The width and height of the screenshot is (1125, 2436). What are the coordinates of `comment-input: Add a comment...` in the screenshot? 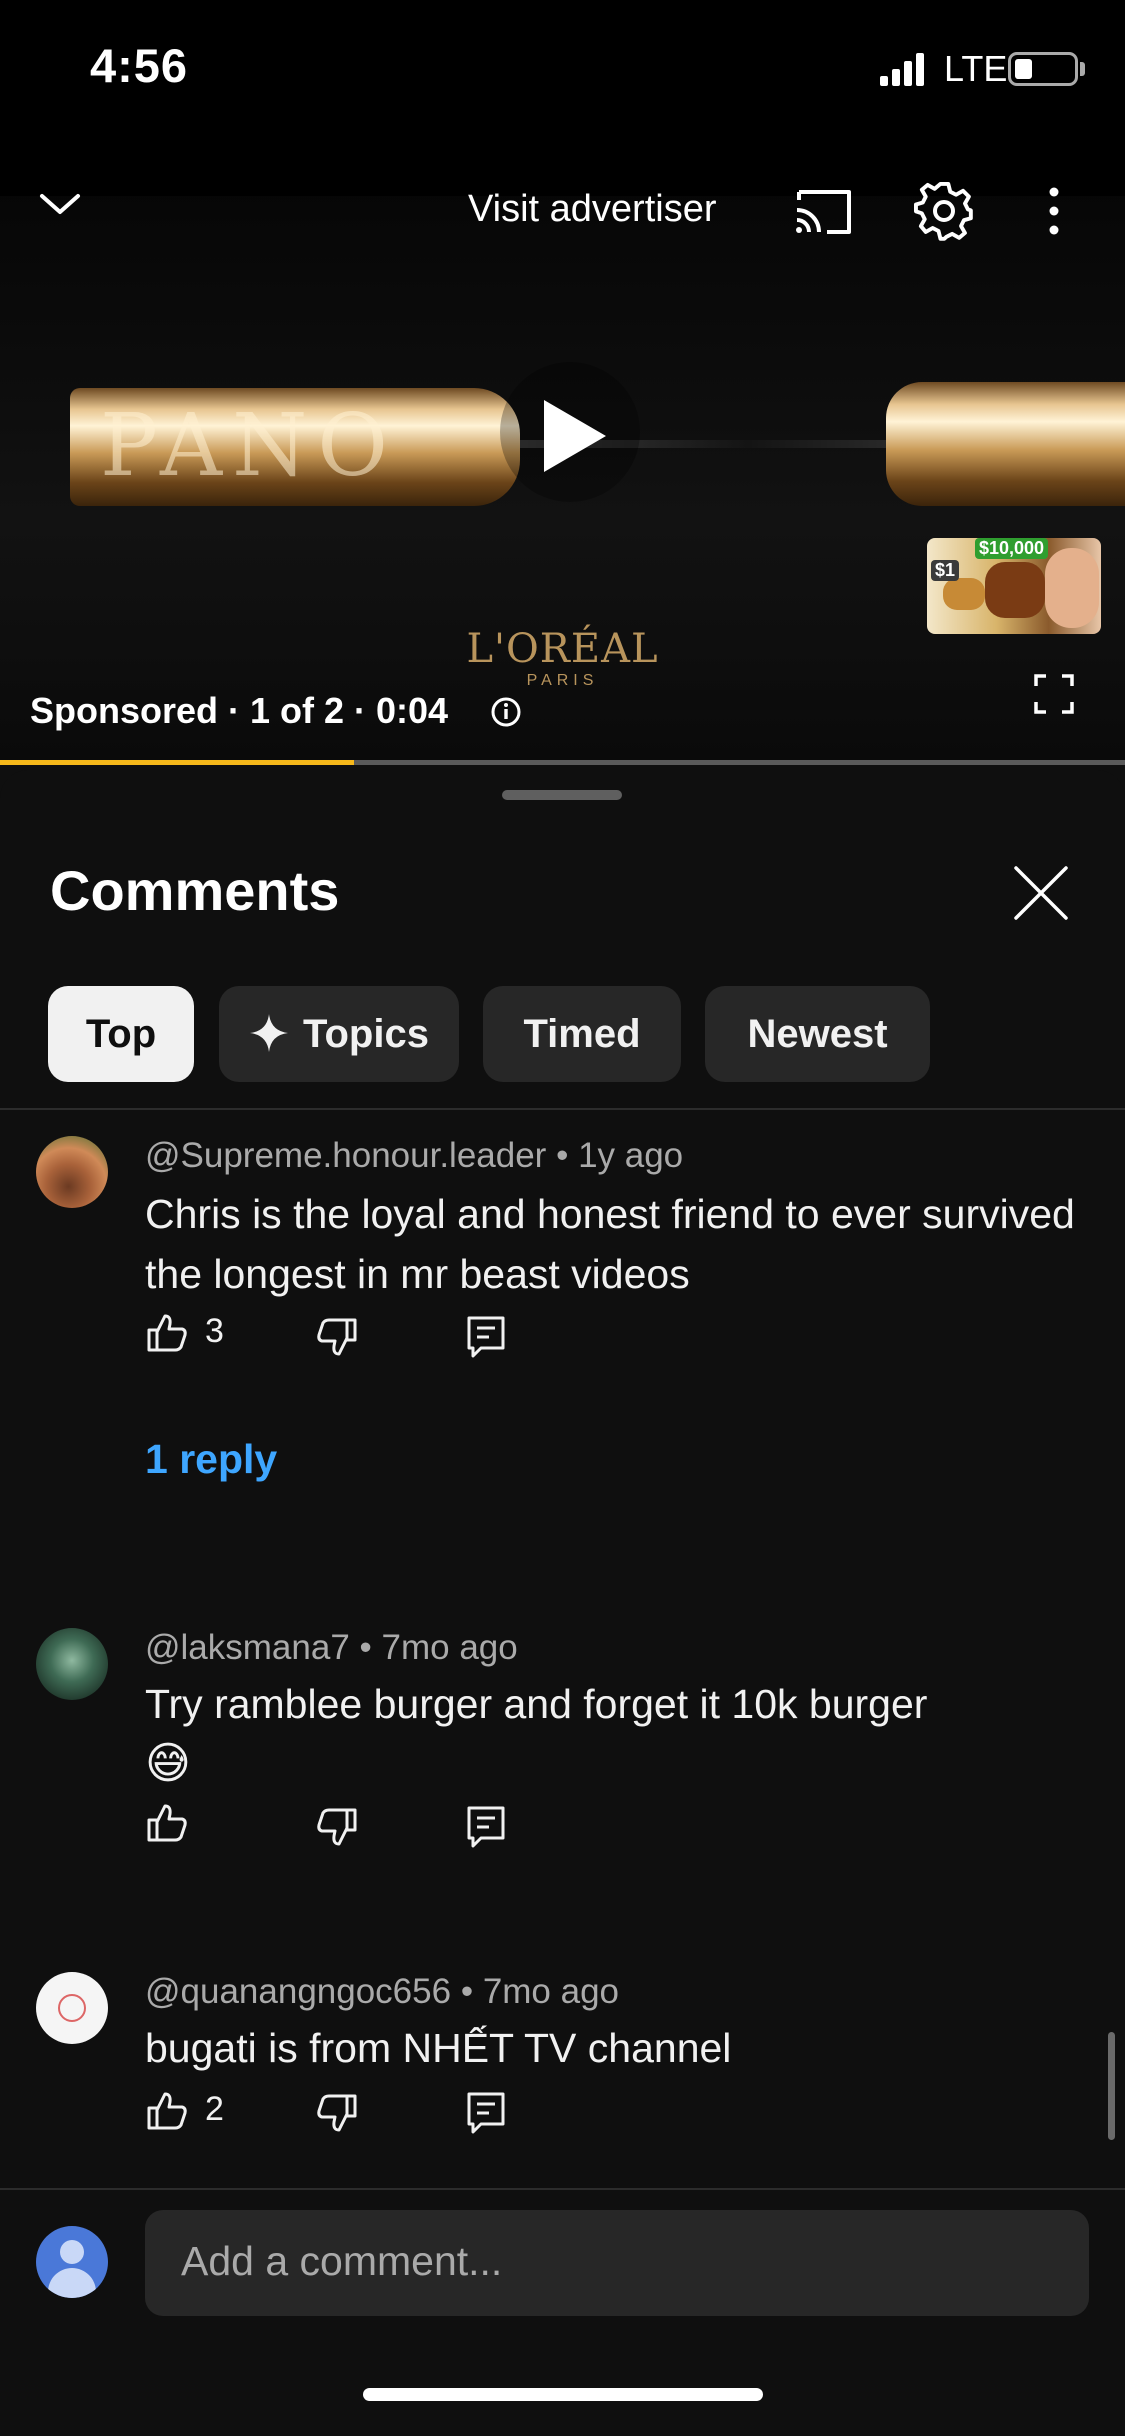 It's located at (617, 2263).